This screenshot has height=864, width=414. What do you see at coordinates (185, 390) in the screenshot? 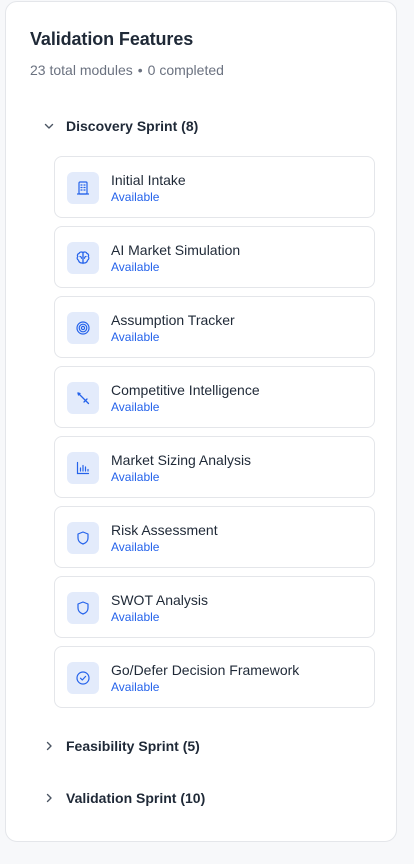
I see `module-name: Competitive Intelligence` at bounding box center [185, 390].